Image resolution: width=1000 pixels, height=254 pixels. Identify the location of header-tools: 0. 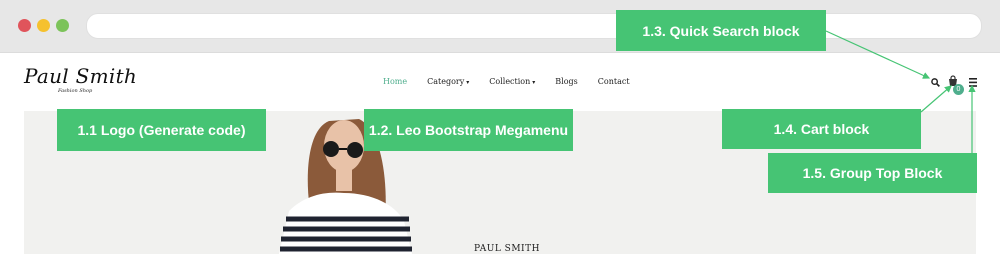
(954, 85).